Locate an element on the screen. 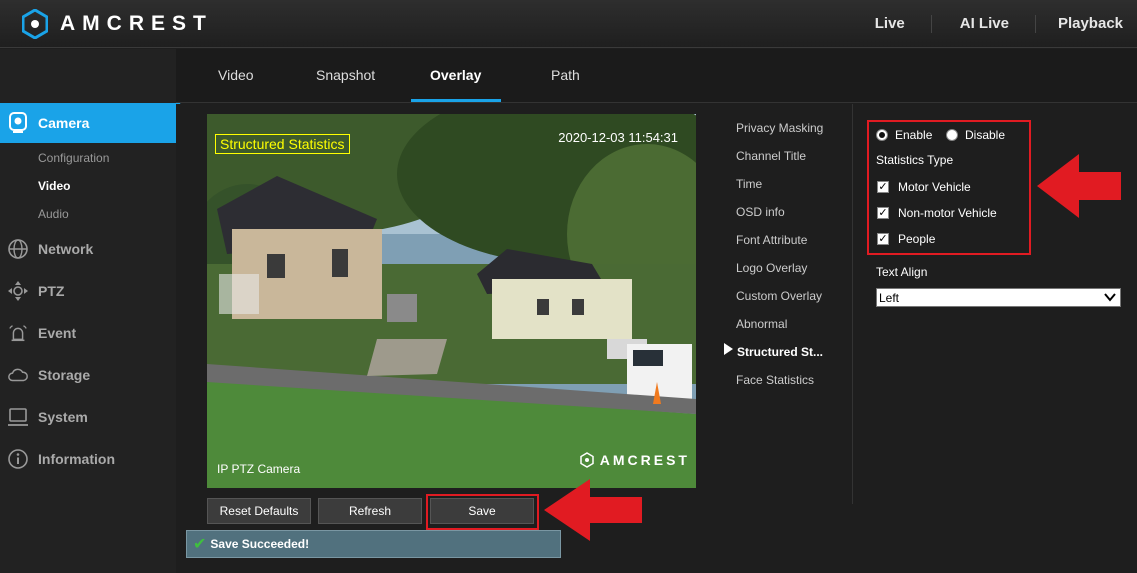 This screenshot has height=573, width=1137. osd-logo: AMCREST is located at coordinates (635, 460).